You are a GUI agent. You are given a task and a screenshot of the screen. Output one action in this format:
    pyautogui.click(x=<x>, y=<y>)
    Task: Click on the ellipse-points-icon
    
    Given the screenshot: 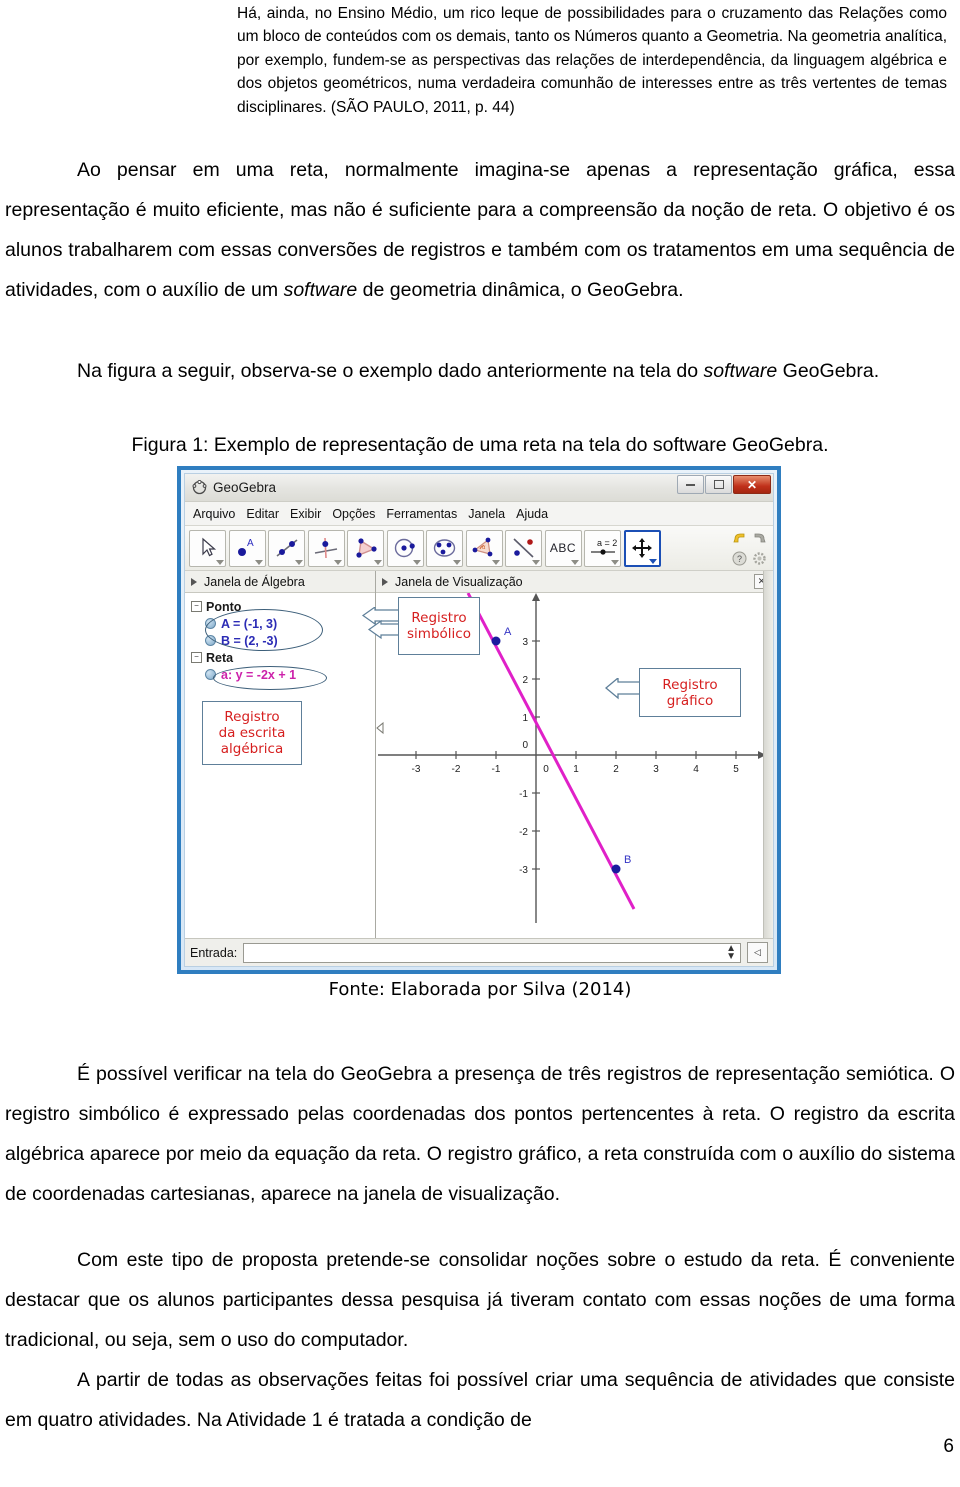 What is the action you would take?
    pyautogui.click(x=444, y=548)
    